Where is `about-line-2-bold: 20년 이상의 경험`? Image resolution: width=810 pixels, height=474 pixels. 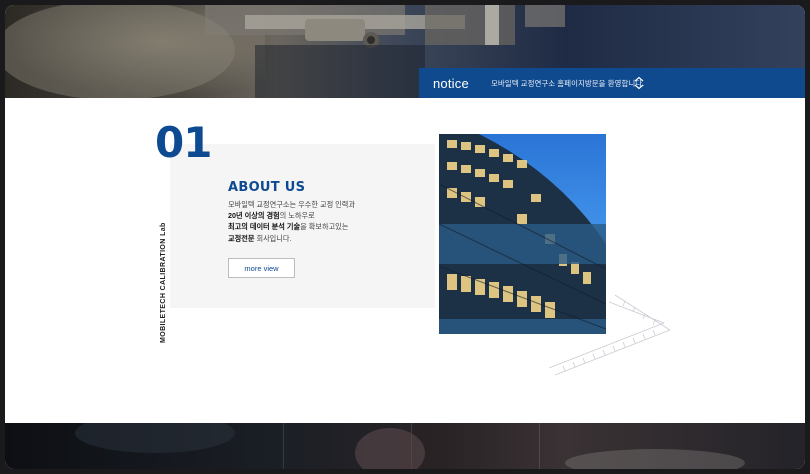 about-line-2-bold: 20년 이상의 경험 is located at coordinates (254, 216).